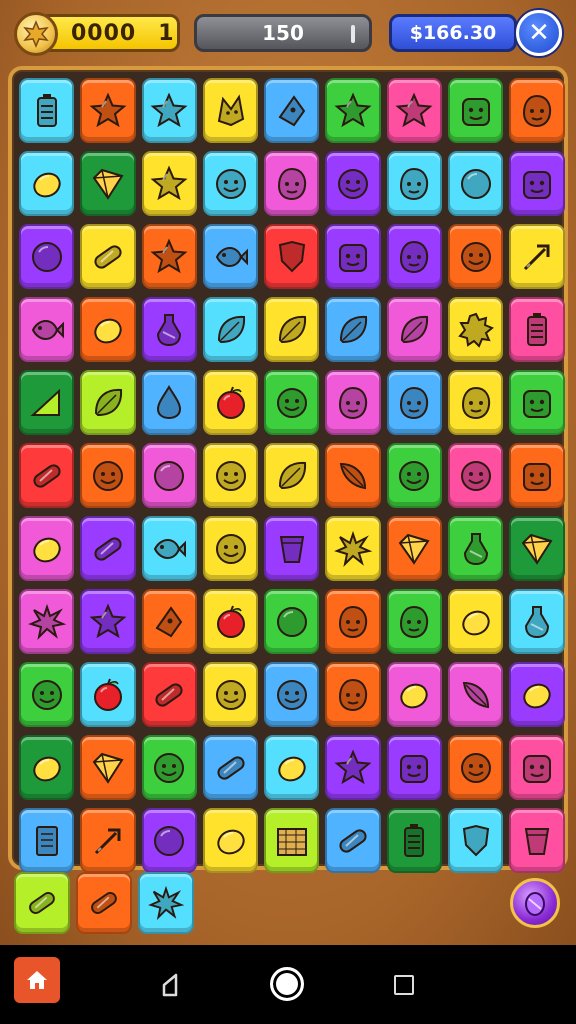  Describe the element at coordinates (171, 985) in the screenshot. I see `back-icon` at that location.